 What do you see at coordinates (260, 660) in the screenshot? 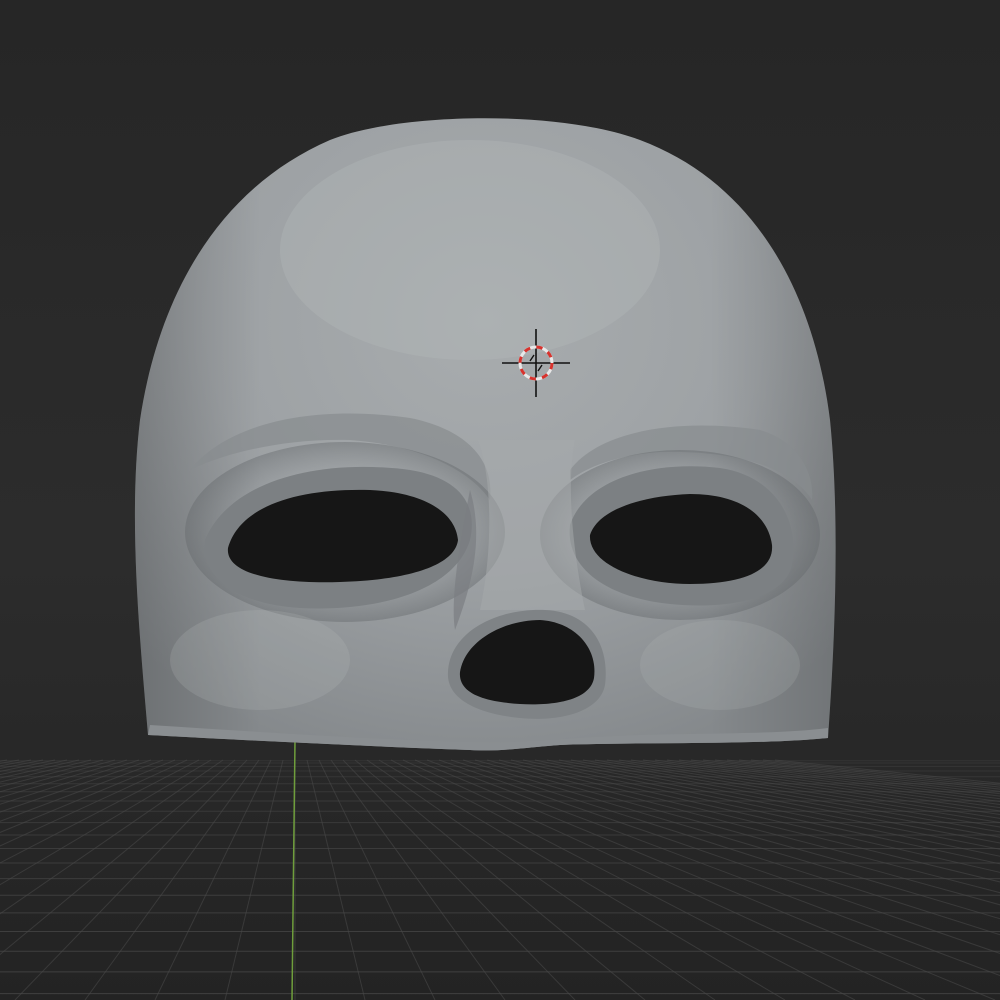
I see `cheek-highlight-left` at bounding box center [260, 660].